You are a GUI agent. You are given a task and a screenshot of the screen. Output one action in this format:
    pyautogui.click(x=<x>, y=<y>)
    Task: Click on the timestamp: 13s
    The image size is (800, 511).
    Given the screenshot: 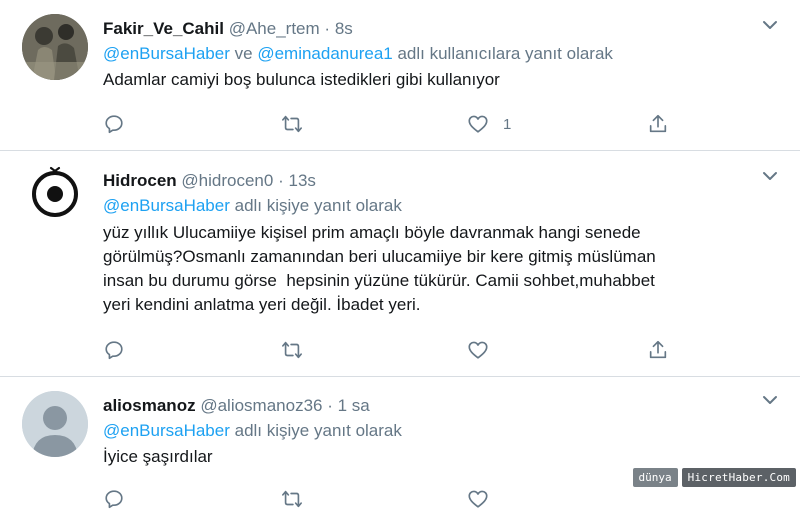 What is the action you would take?
    pyautogui.click(x=302, y=180)
    